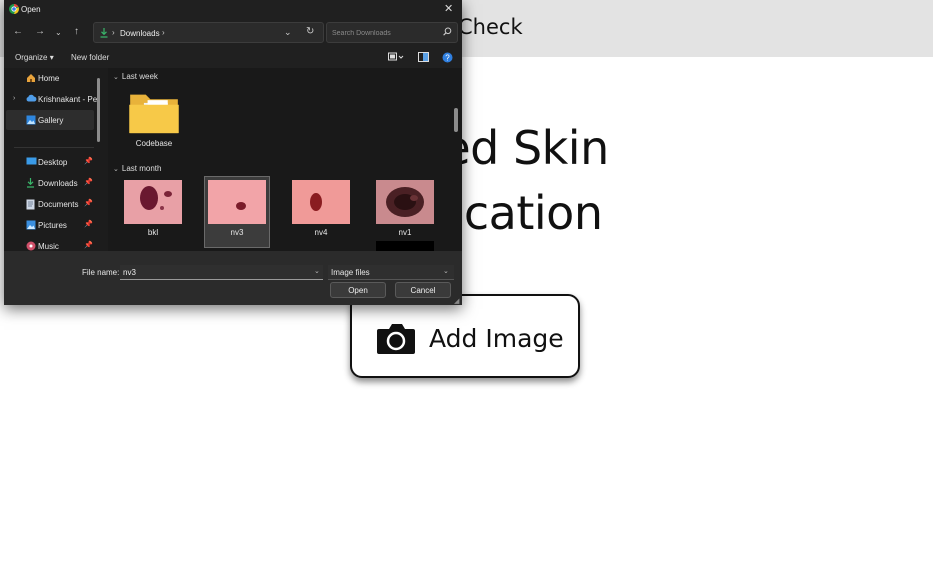  I want to click on group-header-last-week: ⌄ Last week, so click(135, 76).